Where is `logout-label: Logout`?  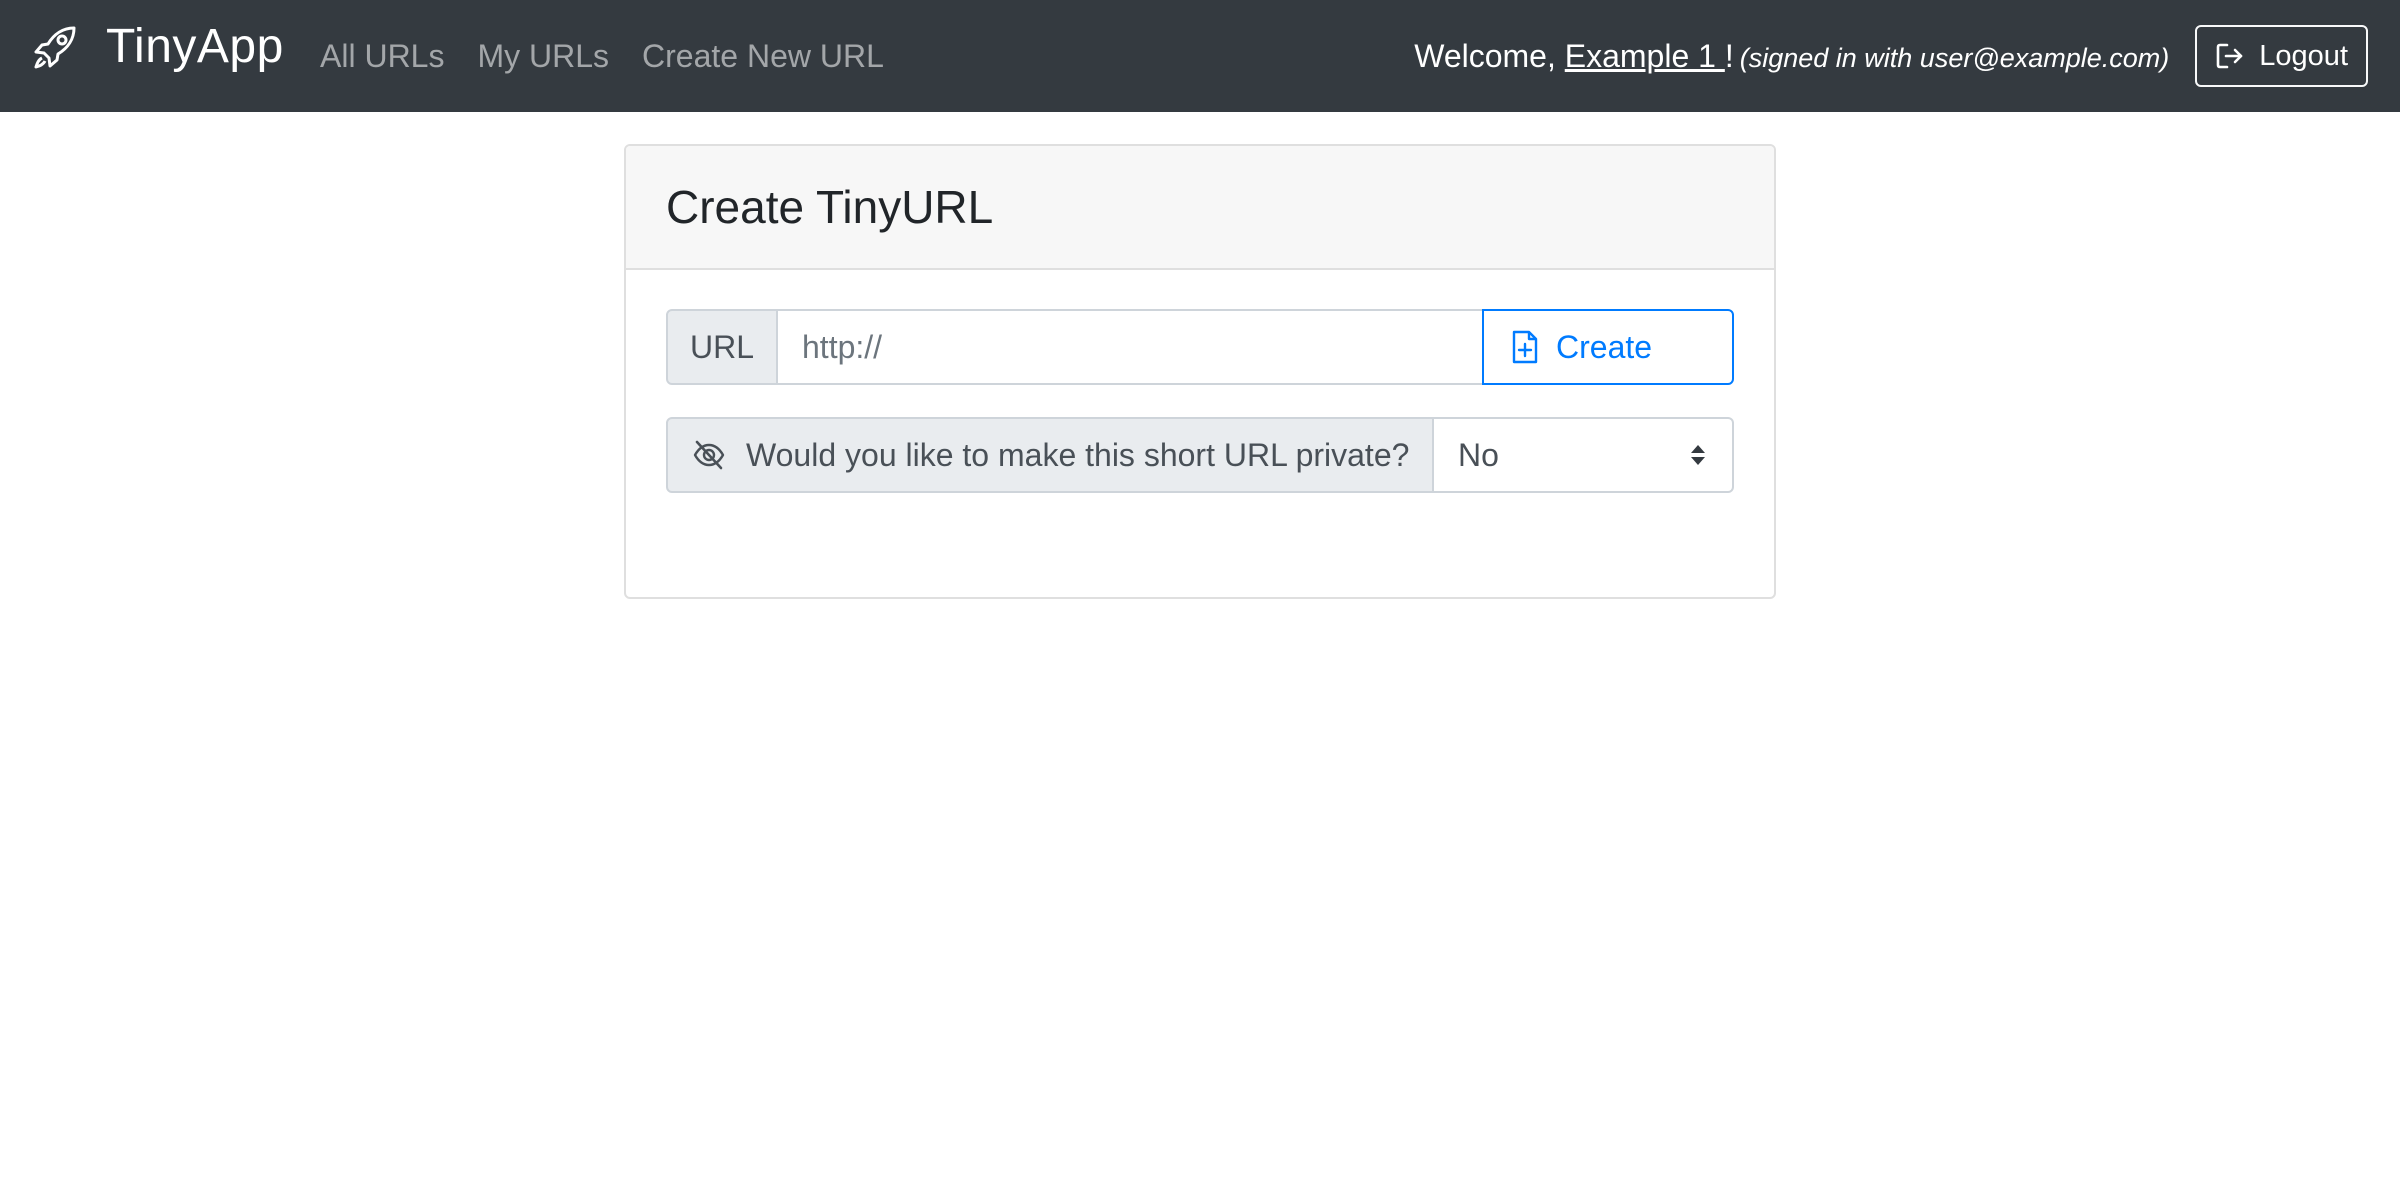
logout-label: Logout is located at coordinates (2303, 55).